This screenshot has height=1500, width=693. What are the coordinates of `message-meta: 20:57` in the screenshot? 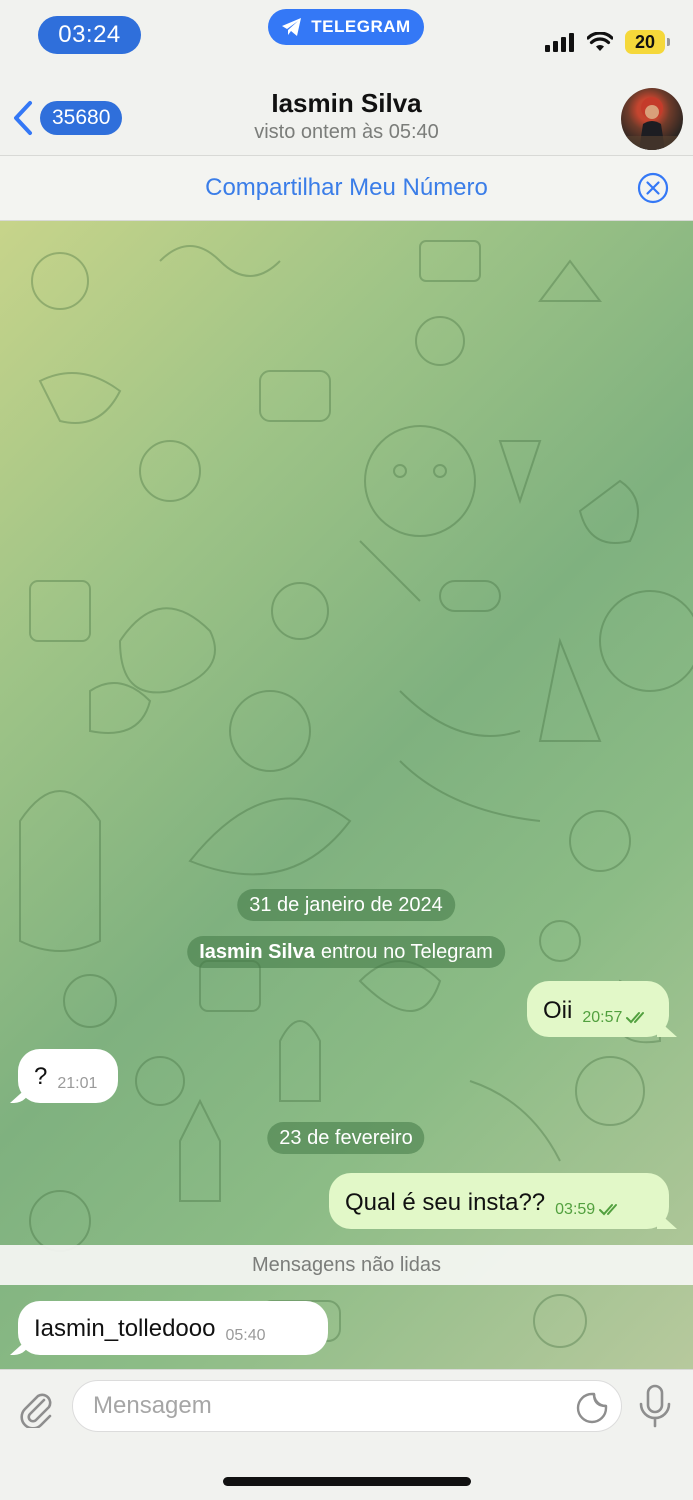 It's located at (616, 1023).